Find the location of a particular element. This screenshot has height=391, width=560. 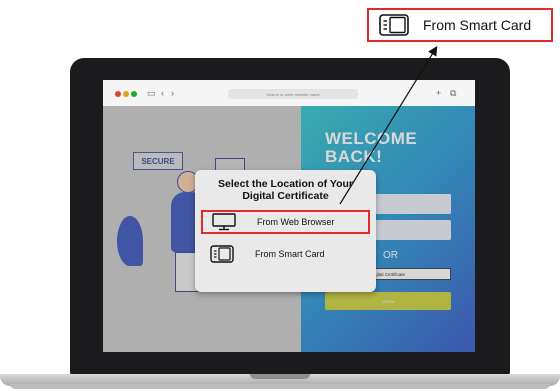

option-label: From Smart Card is located at coordinates (290, 254).